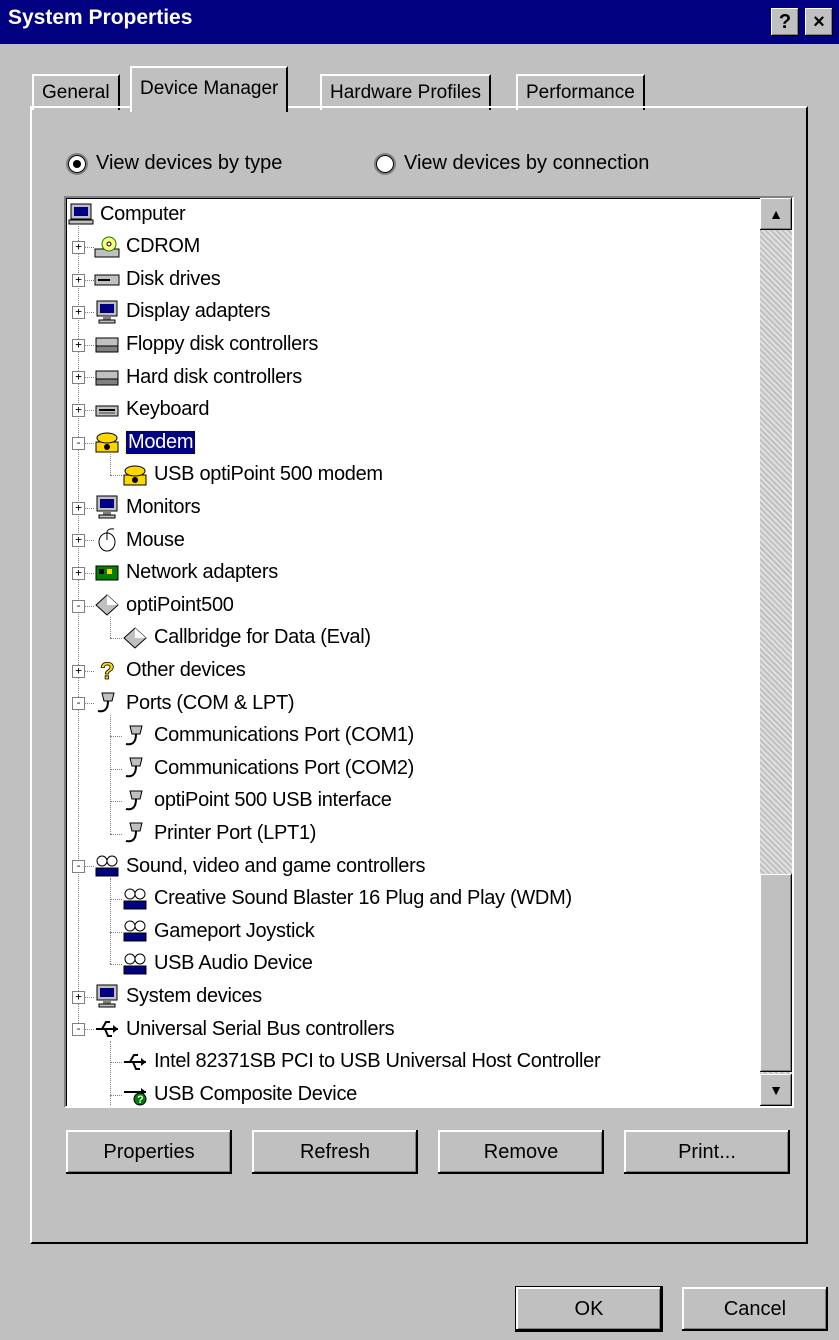  Describe the element at coordinates (255, 1093) in the screenshot. I see `tree-item-label: USB Composite Device` at that location.